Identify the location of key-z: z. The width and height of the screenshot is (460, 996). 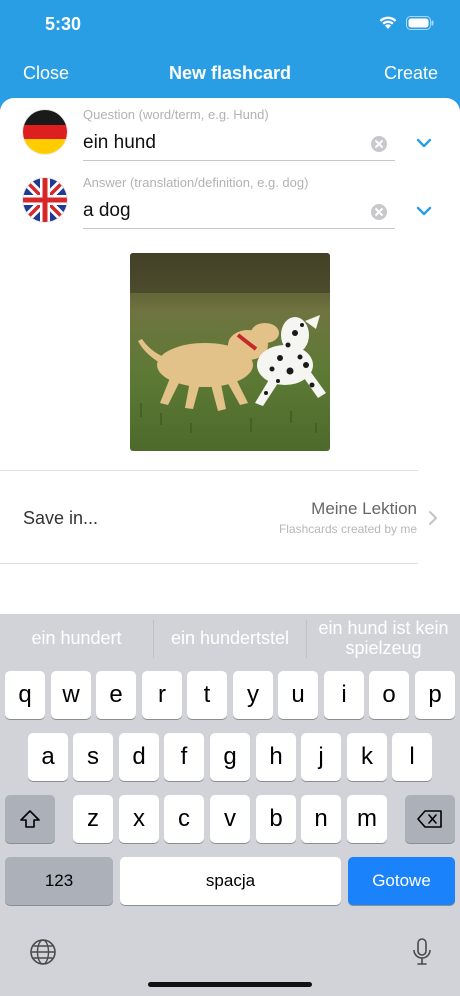
(93, 819).